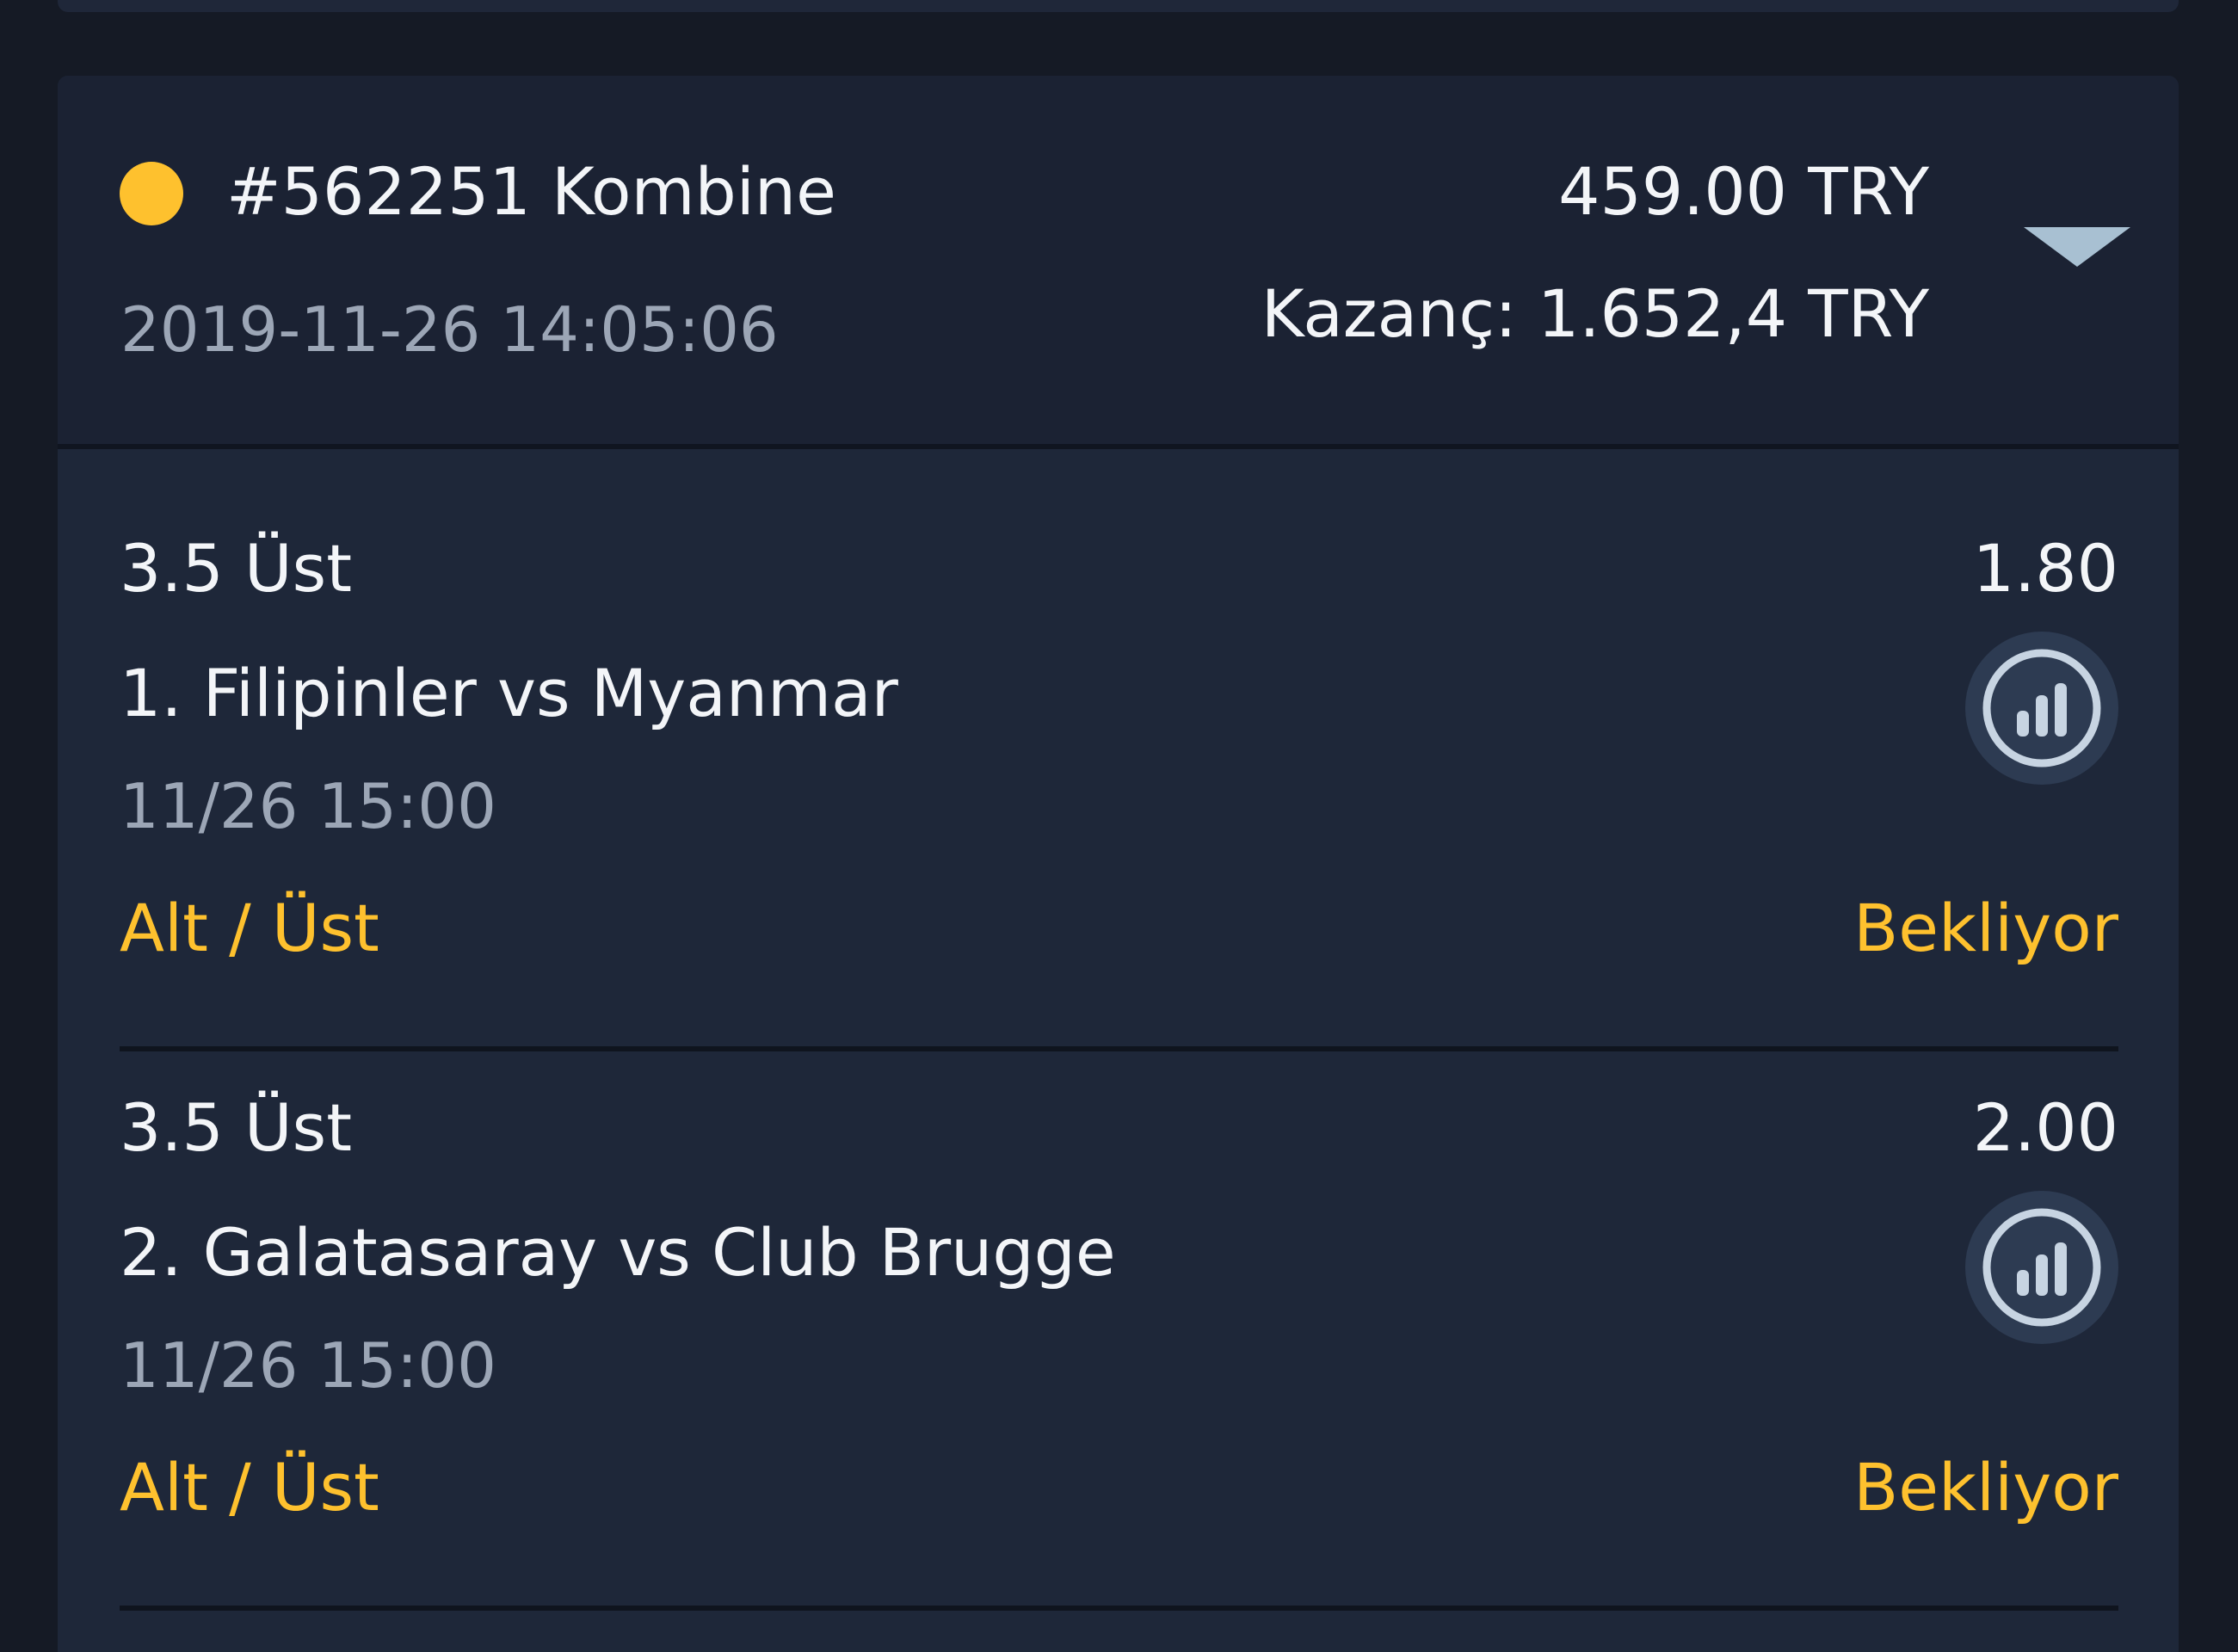 The image size is (2238, 1652). I want to click on bet-stake: 459.00 TRY, so click(1743, 191).